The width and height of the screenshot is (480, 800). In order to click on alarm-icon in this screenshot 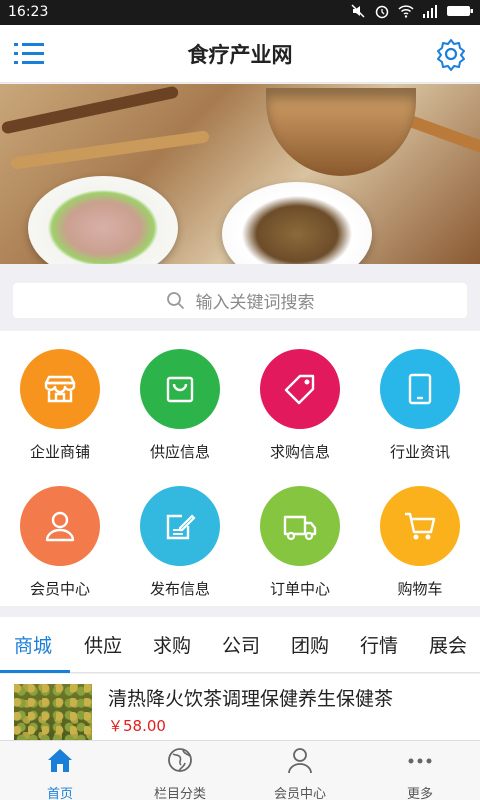, I will do `click(382, 12)`.